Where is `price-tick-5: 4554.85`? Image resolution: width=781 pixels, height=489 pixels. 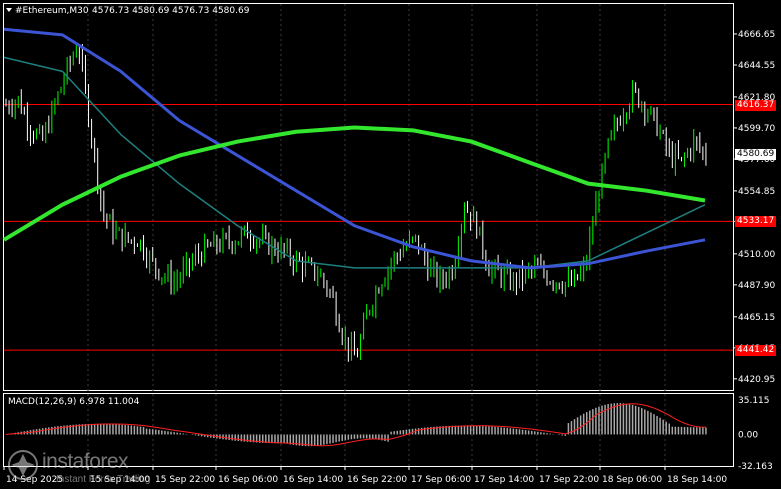
price-tick-5: 4554.85 is located at coordinates (756, 192).